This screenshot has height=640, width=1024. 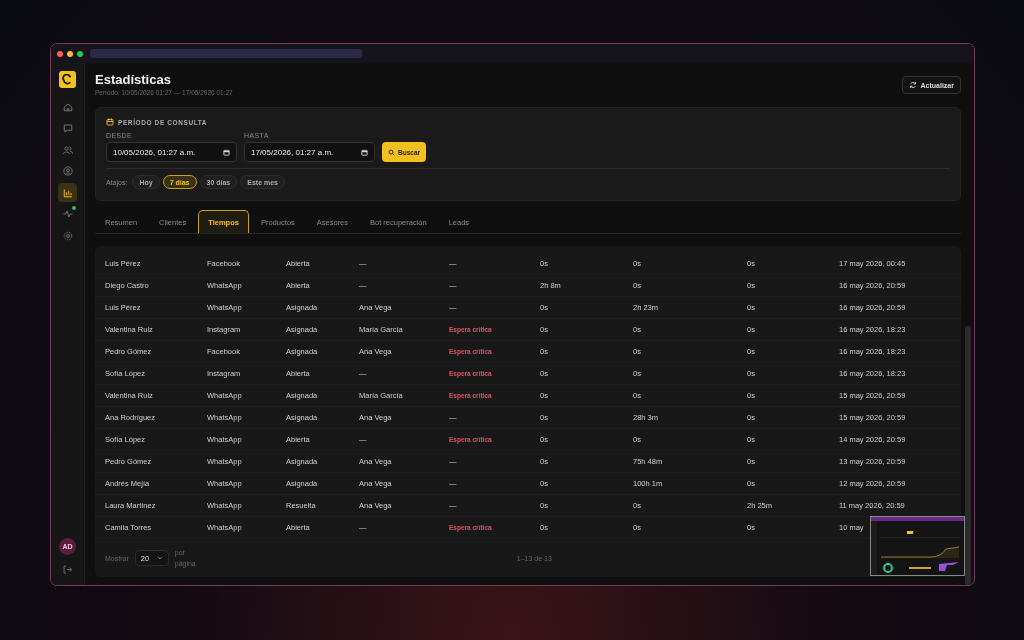 What do you see at coordinates (60, 53) in the screenshot?
I see `close-window-dot` at bounding box center [60, 53].